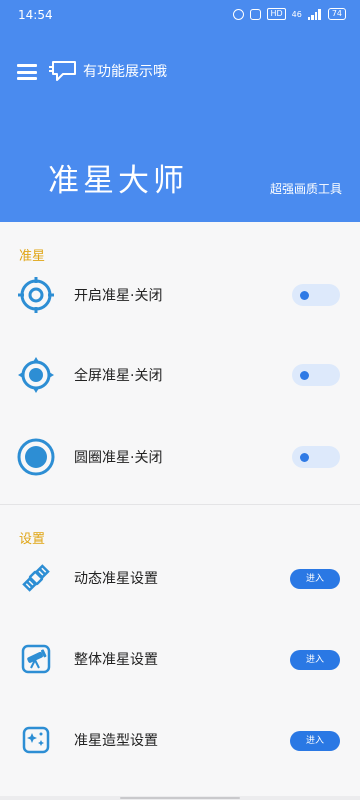 This screenshot has height=800, width=360. What do you see at coordinates (32, 539) in the screenshot?
I see `section-label-settings: 设置` at bounding box center [32, 539].